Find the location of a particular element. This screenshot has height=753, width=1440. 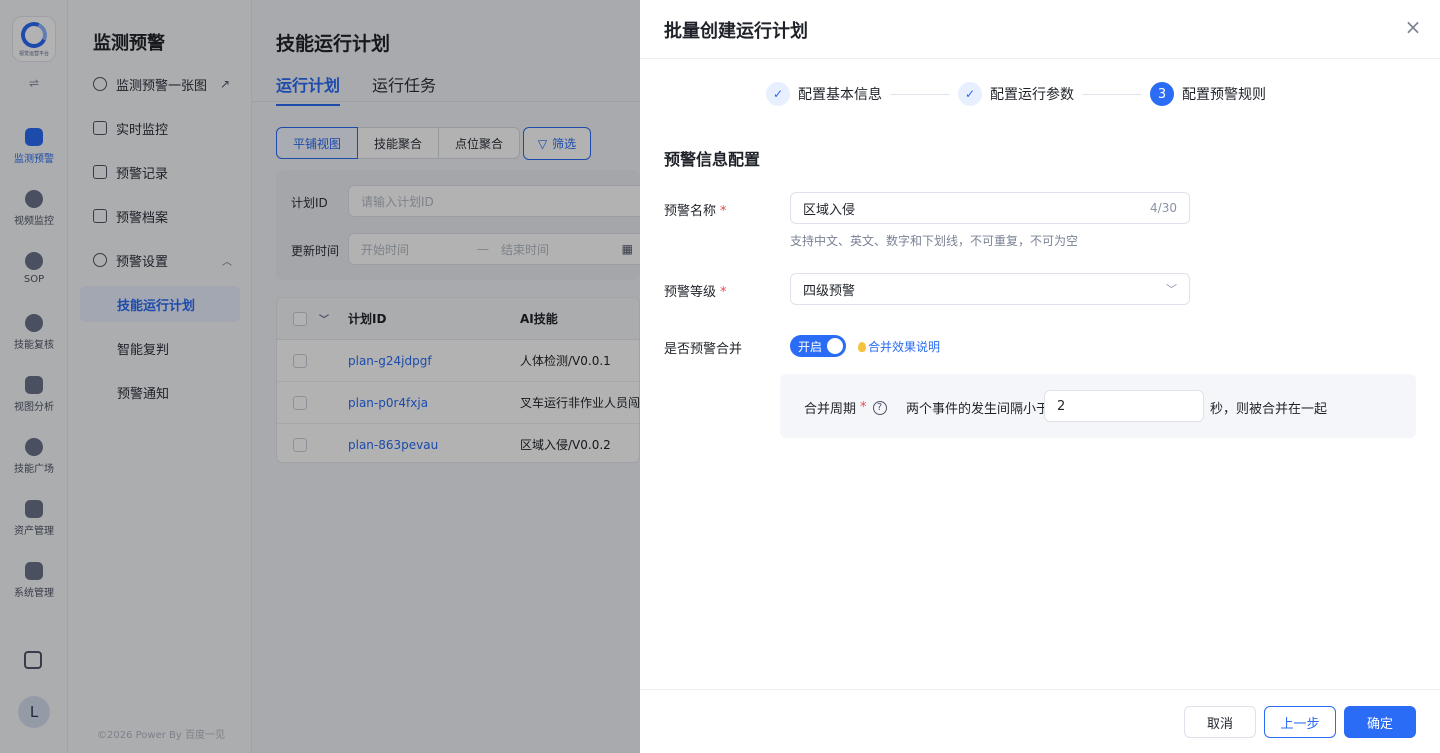

alert-name-value: 区域入侵 is located at coordinates (829, 210).